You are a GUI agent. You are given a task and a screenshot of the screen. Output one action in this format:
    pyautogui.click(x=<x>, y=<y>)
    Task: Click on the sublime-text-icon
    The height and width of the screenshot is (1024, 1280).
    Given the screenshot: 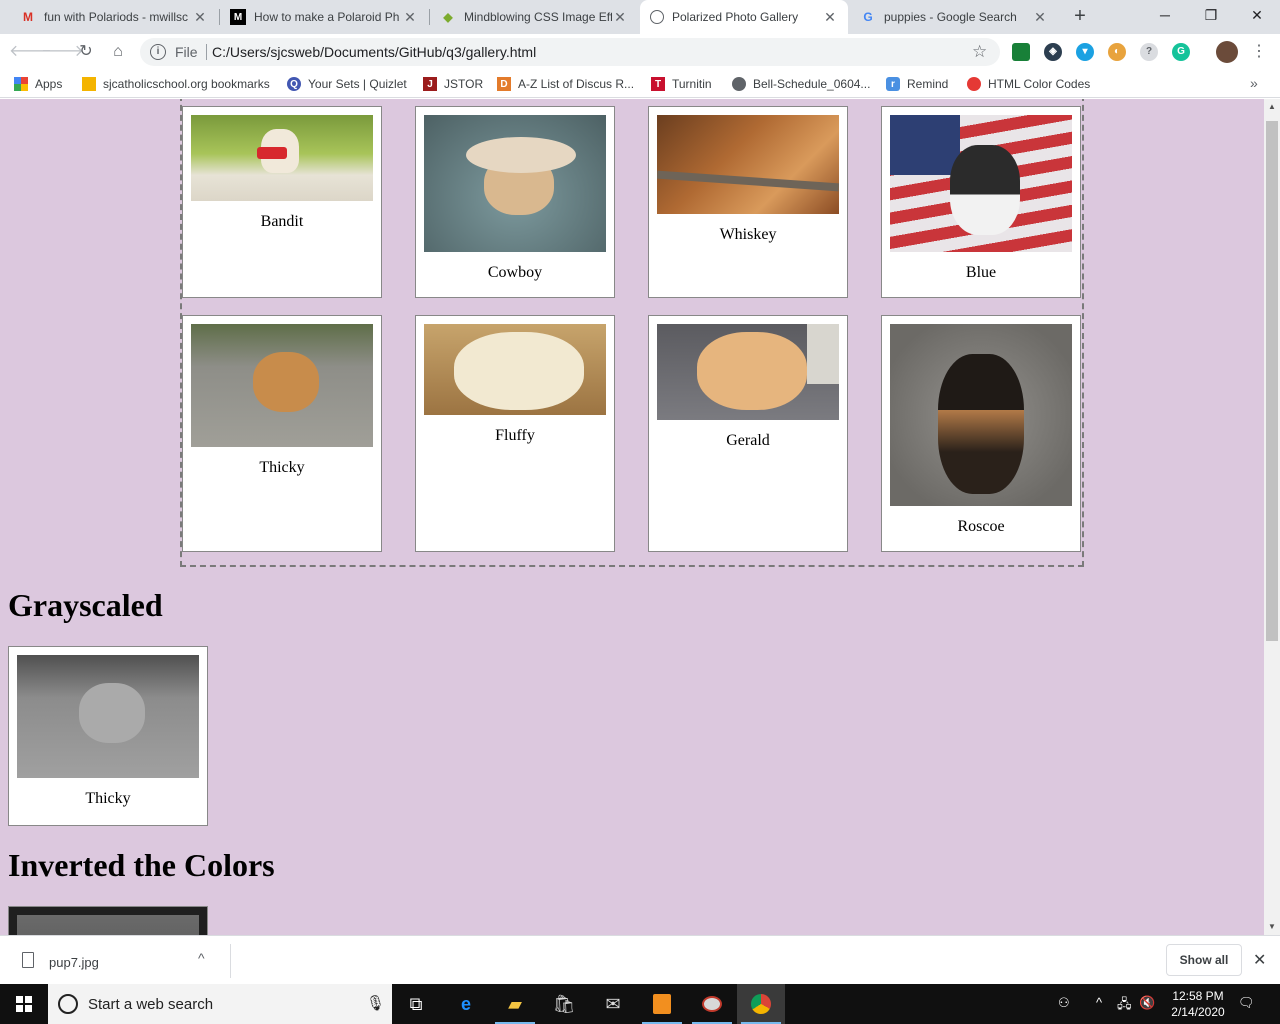 What is the action you would take?
    pyautogui.click(x=662, y=1004)
    